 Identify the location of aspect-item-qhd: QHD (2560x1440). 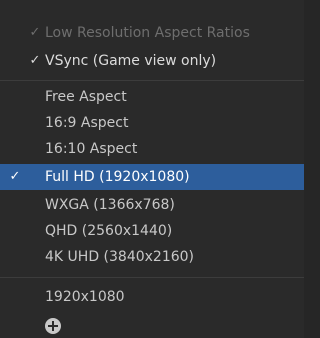
(152, 231).